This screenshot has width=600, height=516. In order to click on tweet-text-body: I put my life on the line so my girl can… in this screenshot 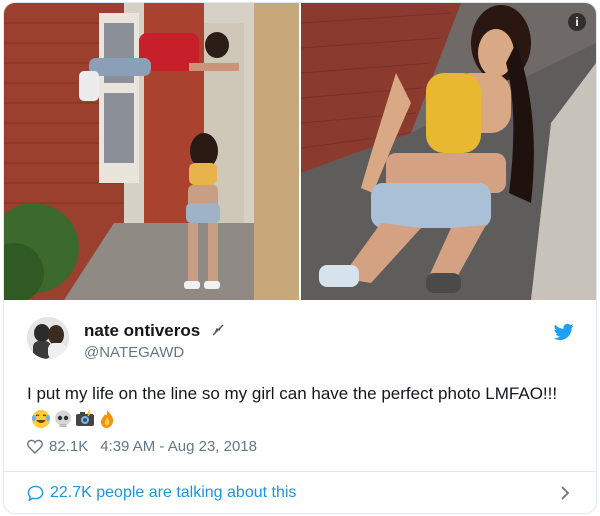, I will do `click(292, 393)`.